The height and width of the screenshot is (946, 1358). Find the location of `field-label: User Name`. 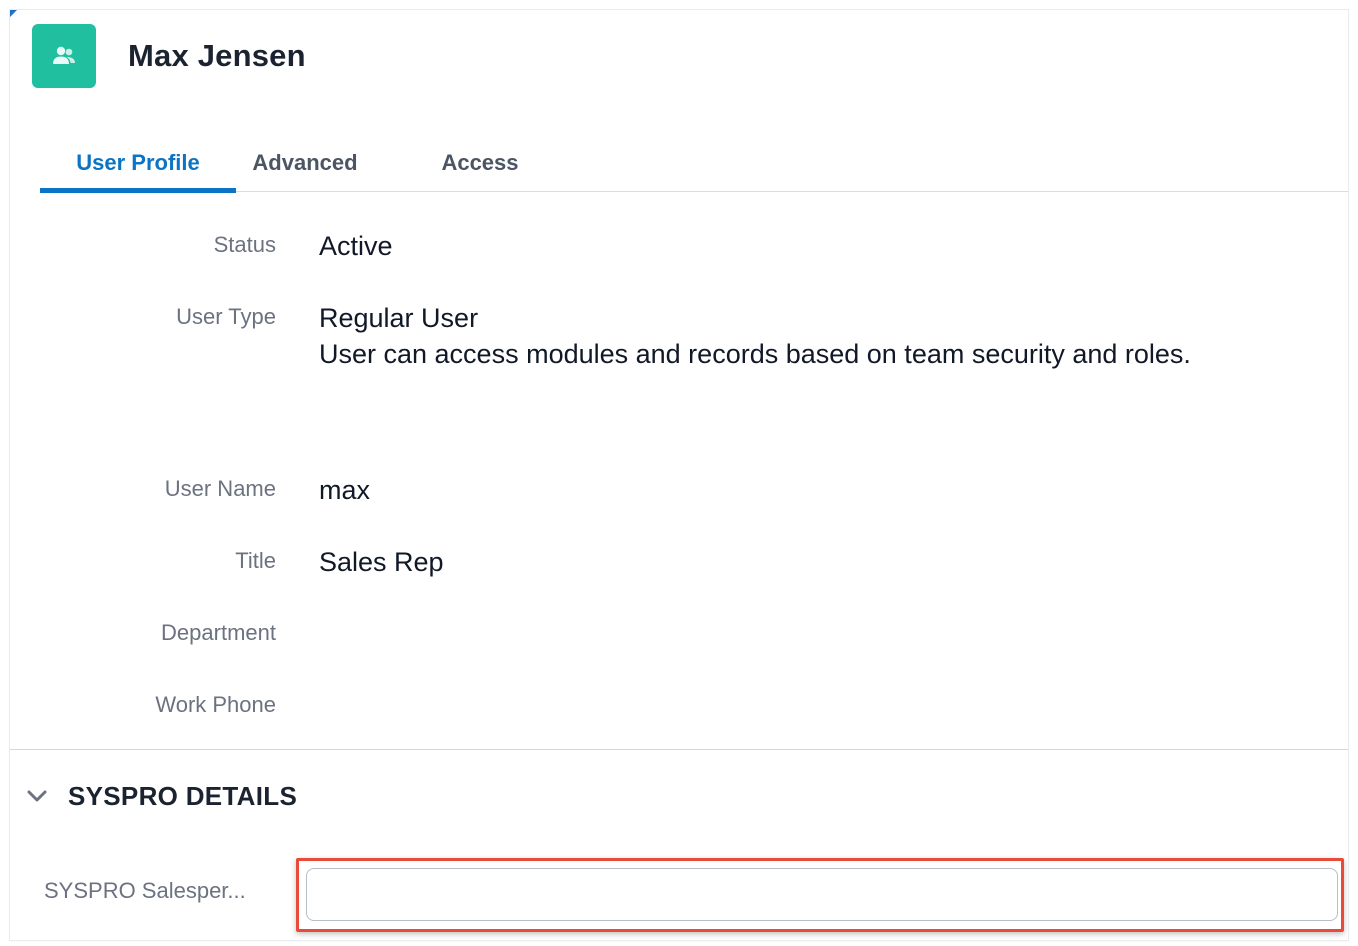

field-label: User Name is located at coordinates (220, 488).